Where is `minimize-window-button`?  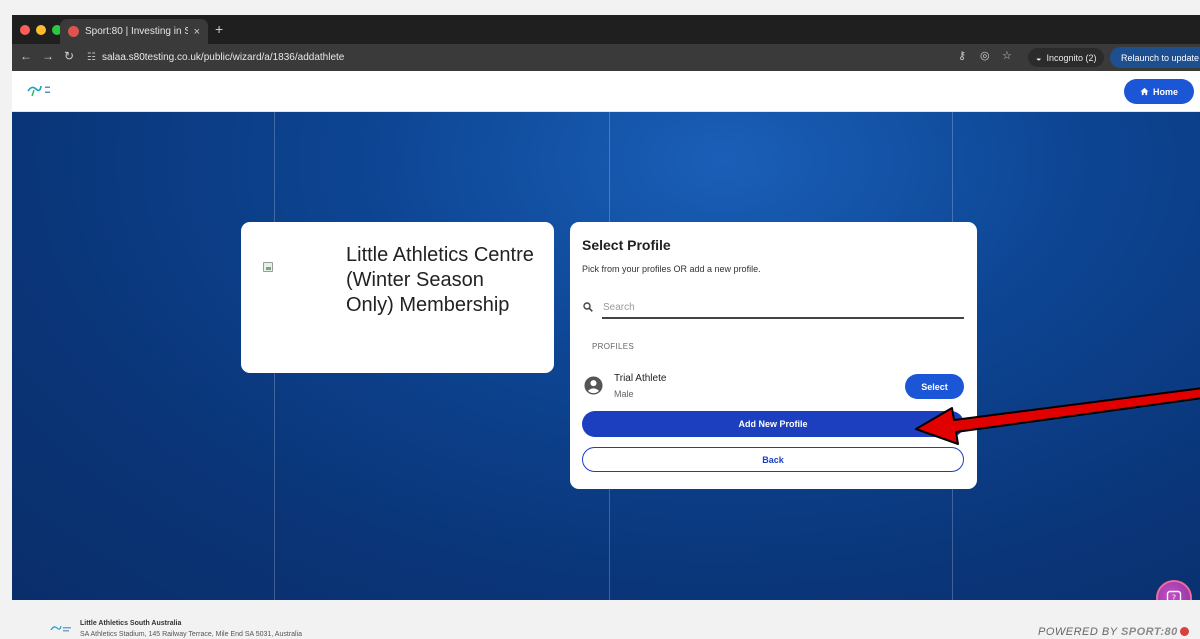
minimize-window-button is located at coordinates (41, 30).